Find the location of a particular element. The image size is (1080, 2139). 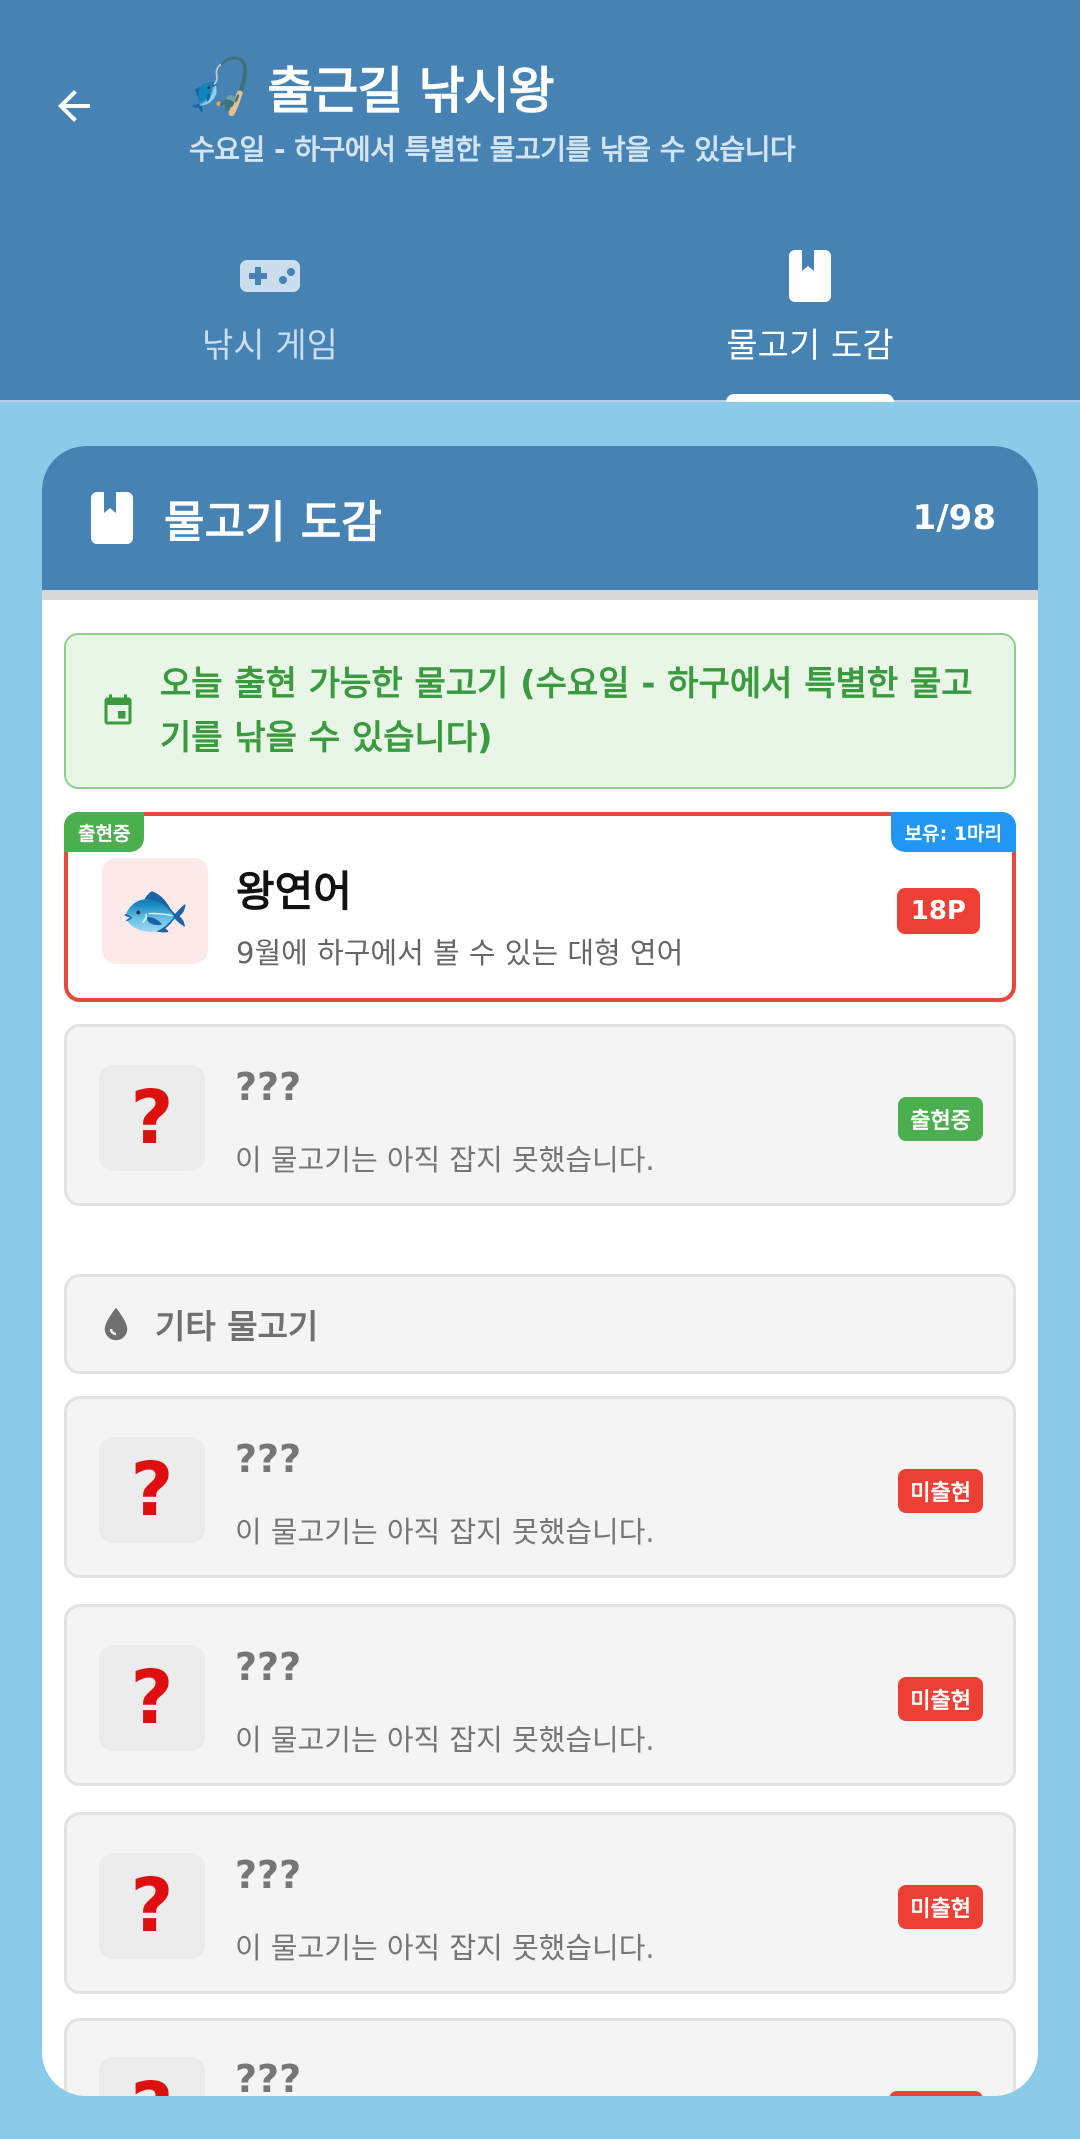

tab-fishing-game-label: 낚시 게임 is located at coordinates (270, 346).